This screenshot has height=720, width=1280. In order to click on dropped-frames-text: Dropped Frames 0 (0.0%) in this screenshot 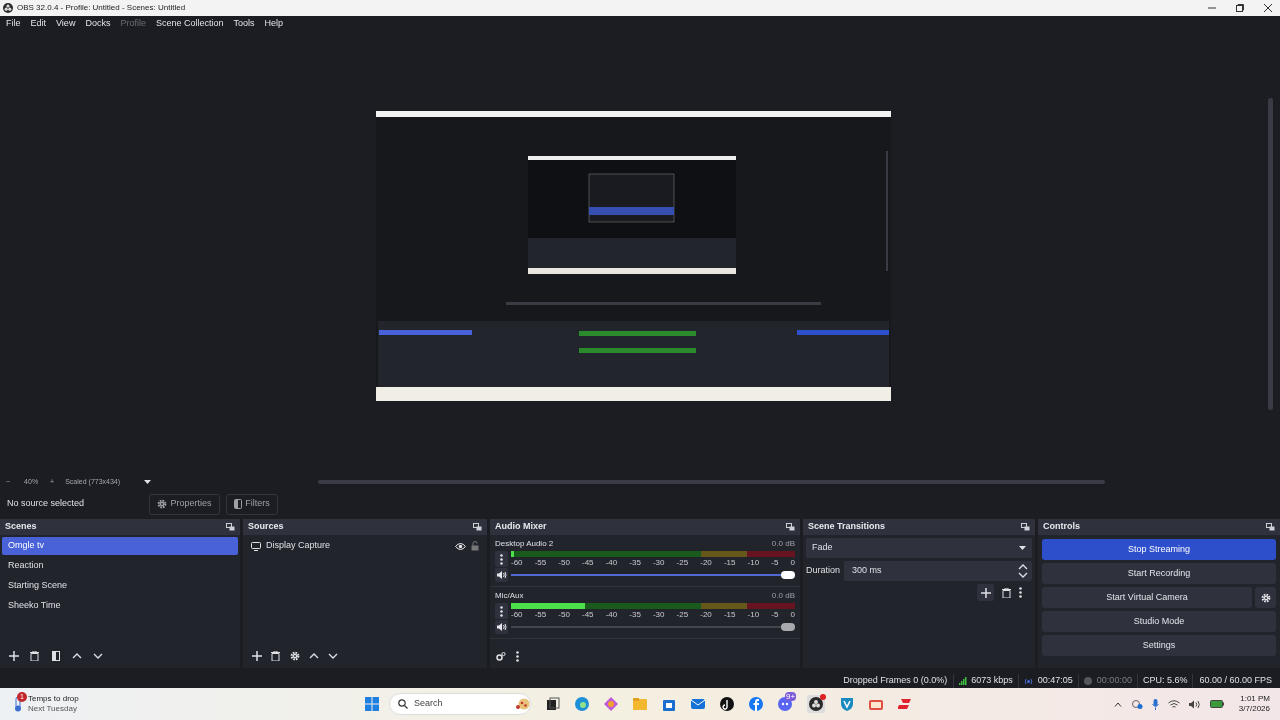, I will do `click(896, 681)`.